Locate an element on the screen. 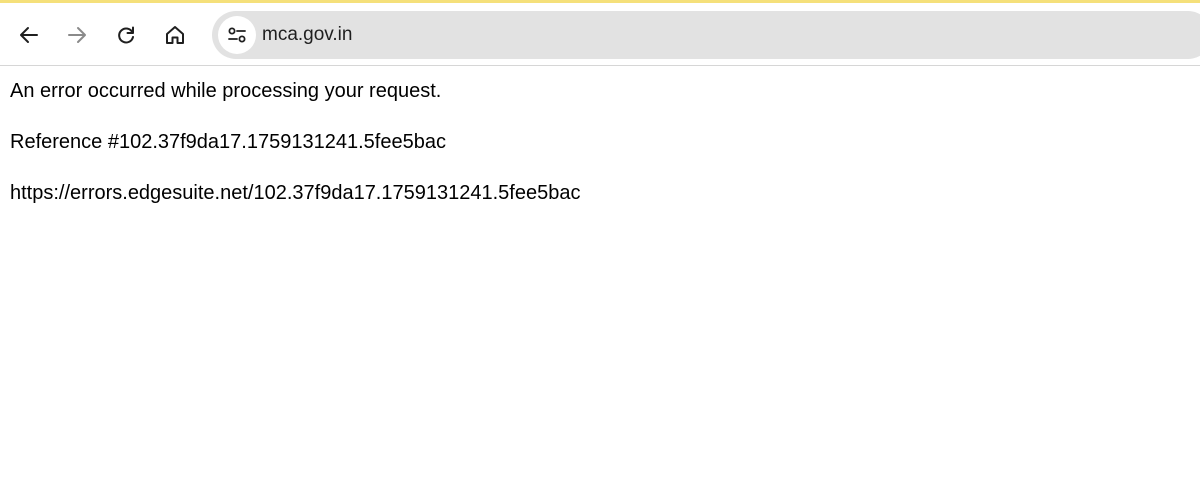 The image size is (1200, 497). reload-icon is located at coordinates (126, 35).